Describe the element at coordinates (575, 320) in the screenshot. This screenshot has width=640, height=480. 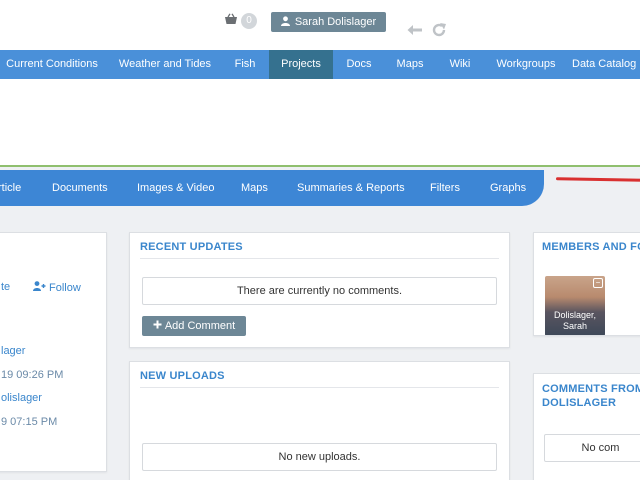
I see `member-name: Dolislager, Sarah` at that location.